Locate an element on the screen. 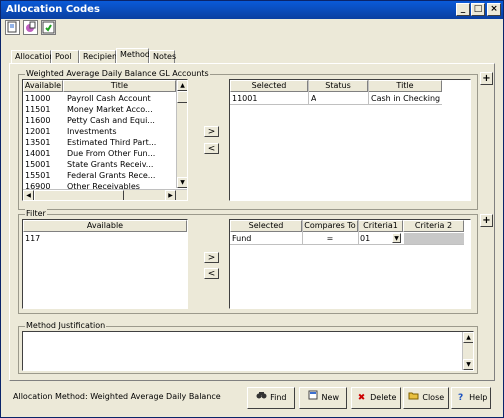 Image resolution: width=504 pixels, height=418 pixels. criteria1-value: 01 is located at coordinates (375, 238).